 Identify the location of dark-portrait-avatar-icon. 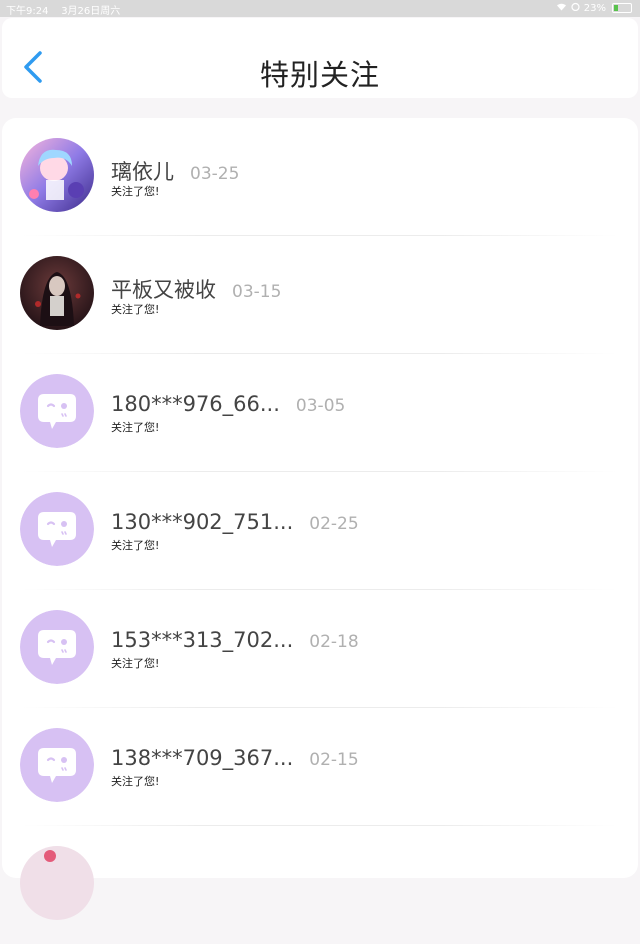
(57, 293).